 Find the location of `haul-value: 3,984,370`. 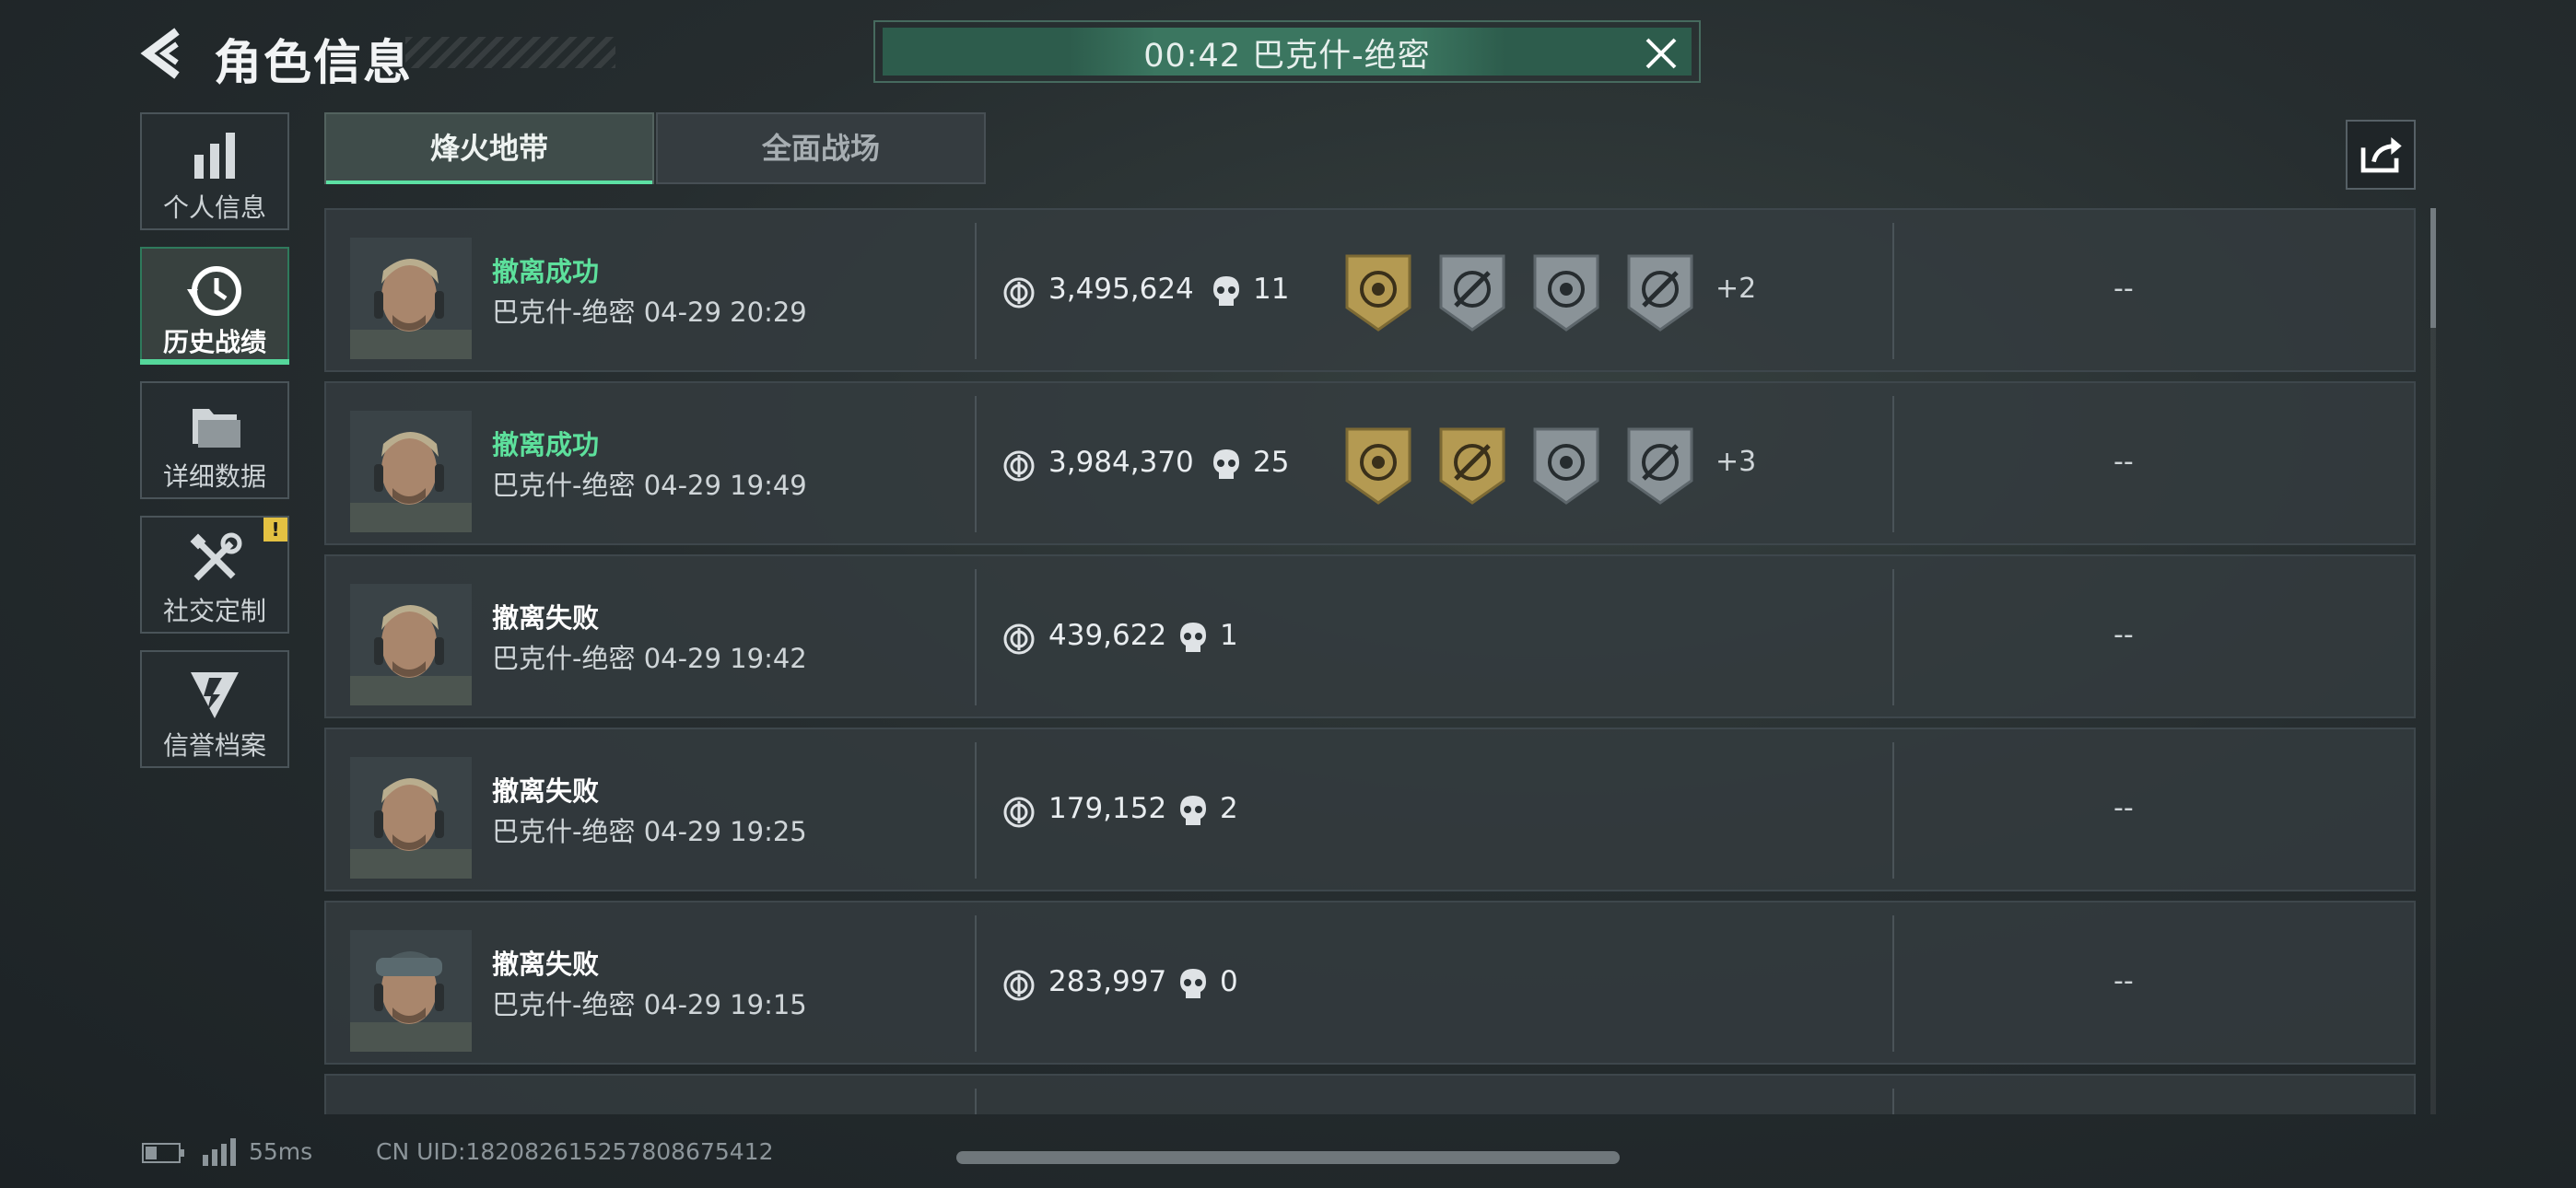

haul-value: 3,984,370 is located at coordinates (1121, 462).